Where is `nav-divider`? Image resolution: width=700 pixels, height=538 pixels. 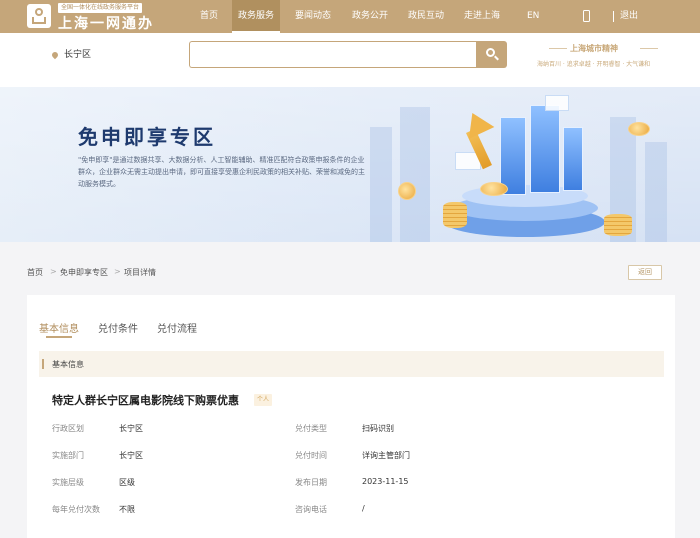 nav-divider is located at coordinates (613, 16).